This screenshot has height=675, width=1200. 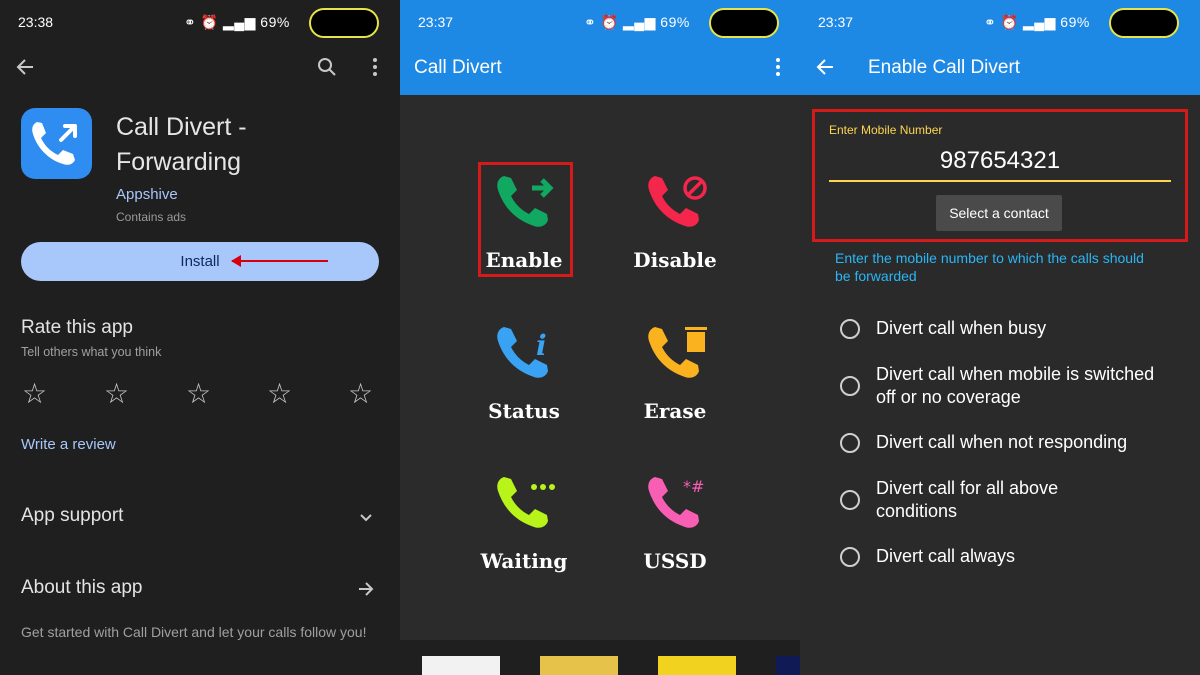 I want to click on phone-forward-icon, so click(x=54, y=143).